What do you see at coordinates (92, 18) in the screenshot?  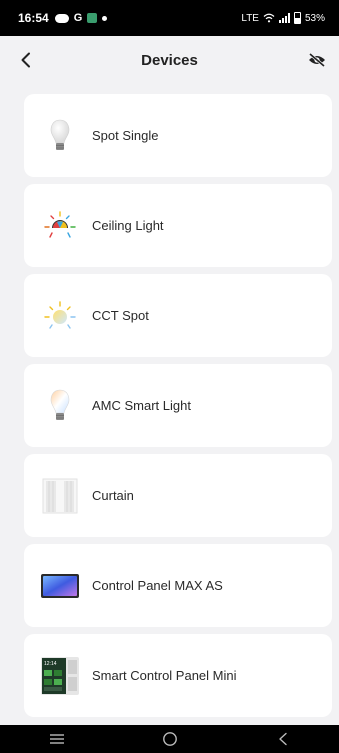 I see `app-icon` at bounding box center [92, 18].